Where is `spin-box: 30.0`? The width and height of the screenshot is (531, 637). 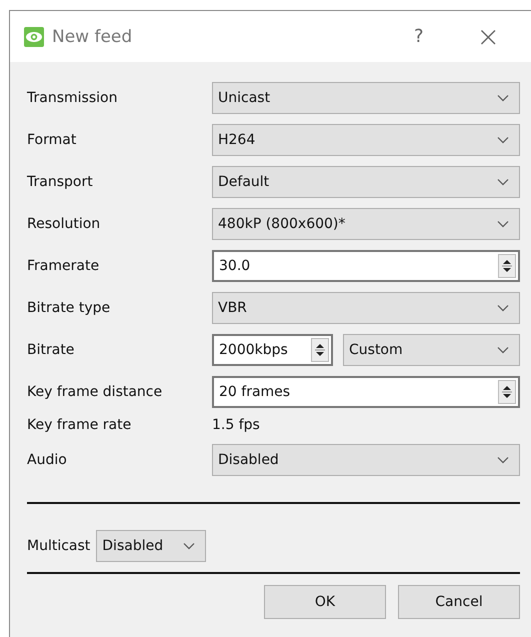
spin-box: 30.0 is located at coordinates (366, 266).